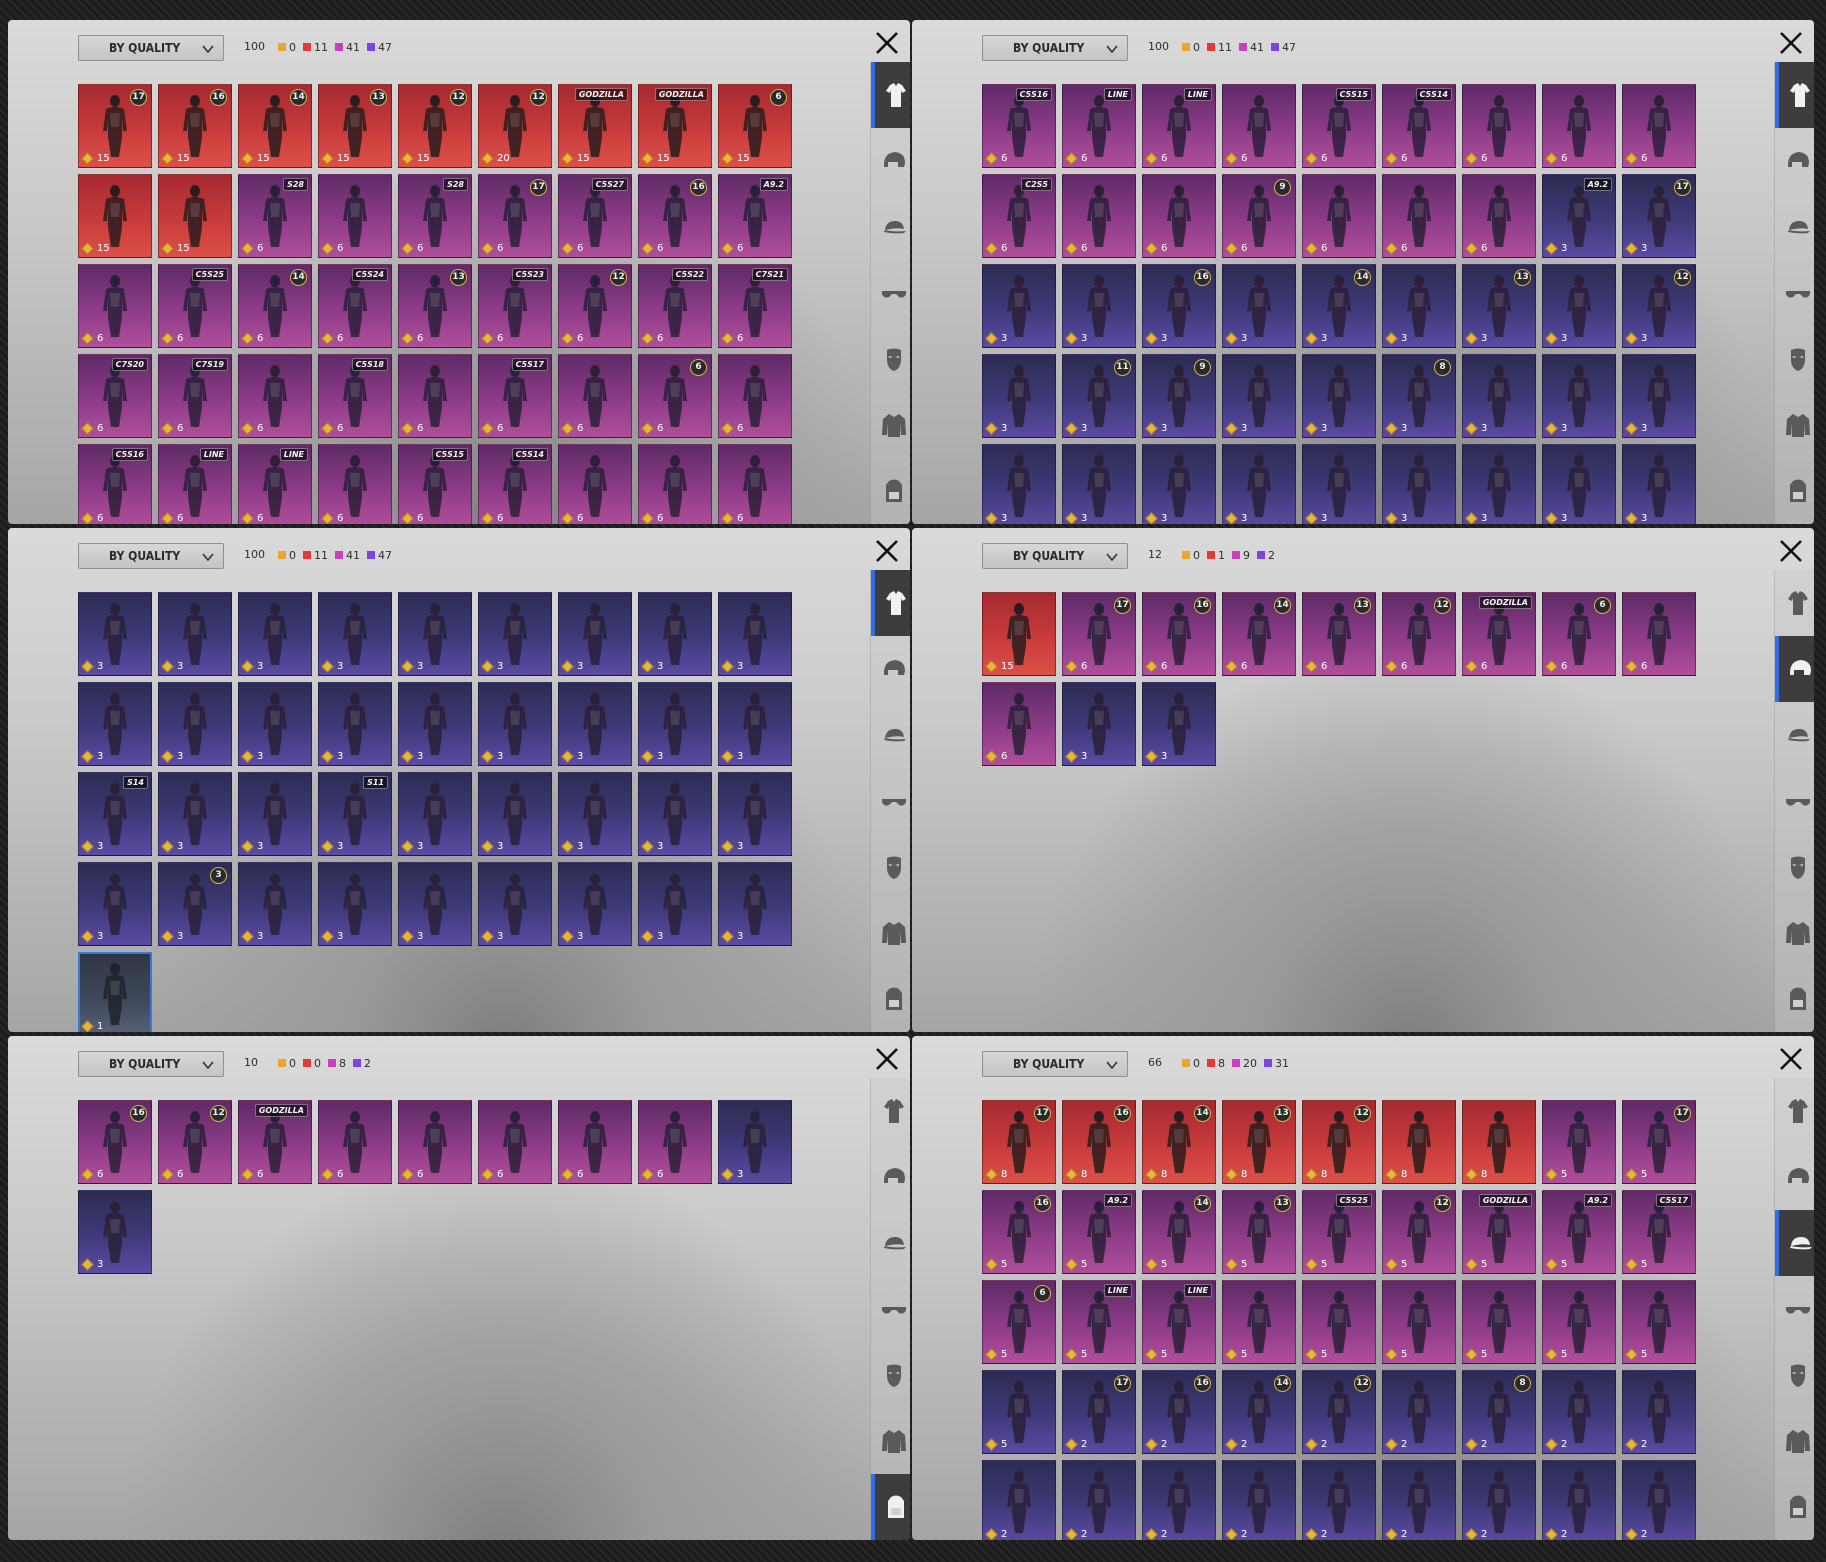  Describe the element at coordinates (1259, 216) in the screenshot. I see `item-card: 96` at that location.